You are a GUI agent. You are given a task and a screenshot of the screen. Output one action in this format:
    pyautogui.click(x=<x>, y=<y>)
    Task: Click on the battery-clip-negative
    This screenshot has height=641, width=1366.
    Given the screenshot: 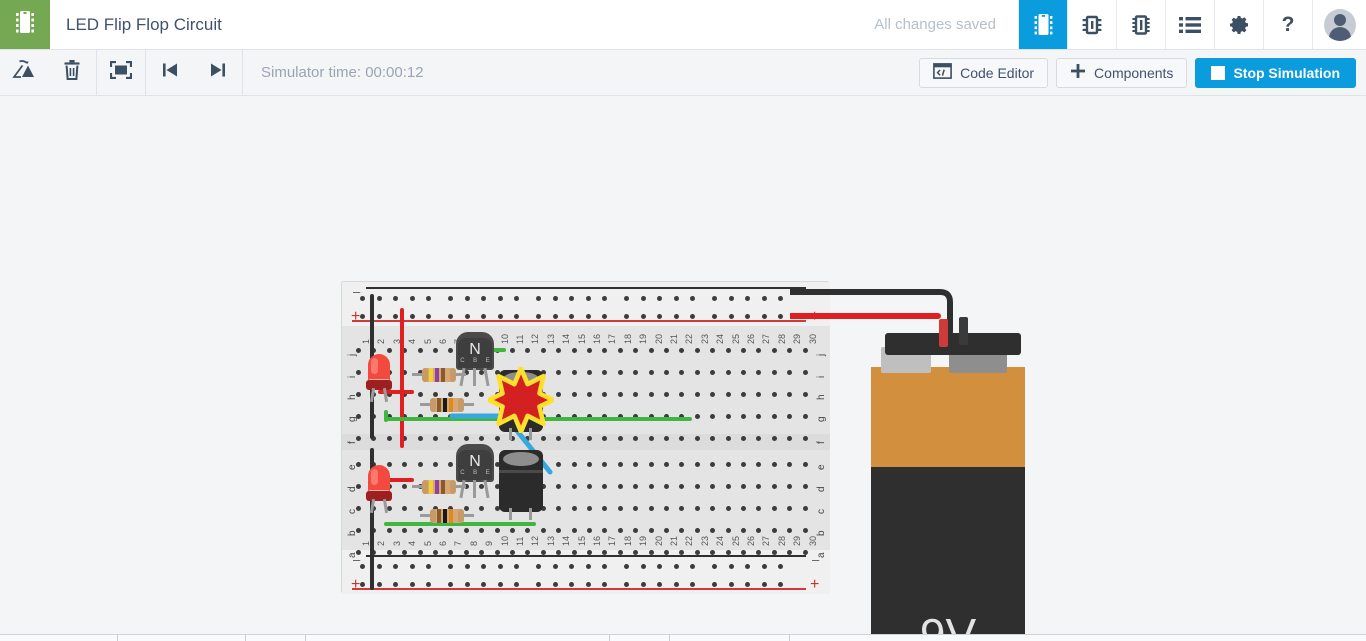 What is the action you would take?
    pyautogui.click(x=963, y=331)
    